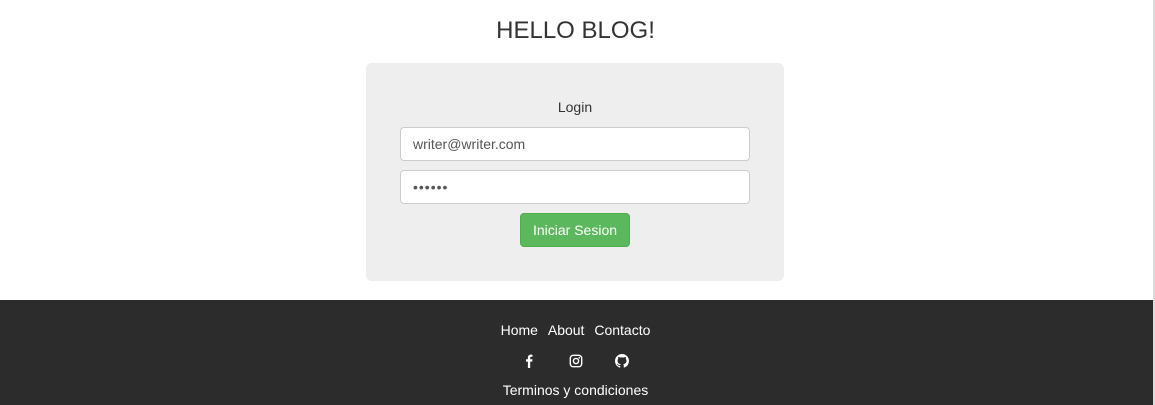  What do you see at coordinates (519, 330) in the screenshot?
I see `footer-link-home: Home` at bounding box center [519, 330].